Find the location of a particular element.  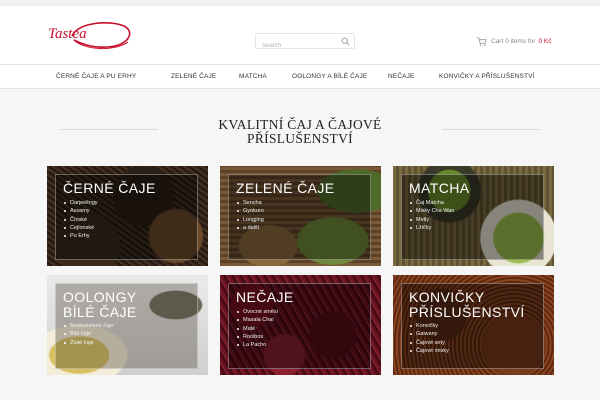

tile-link: Žluté čaje is located at coordinates (88, 343).